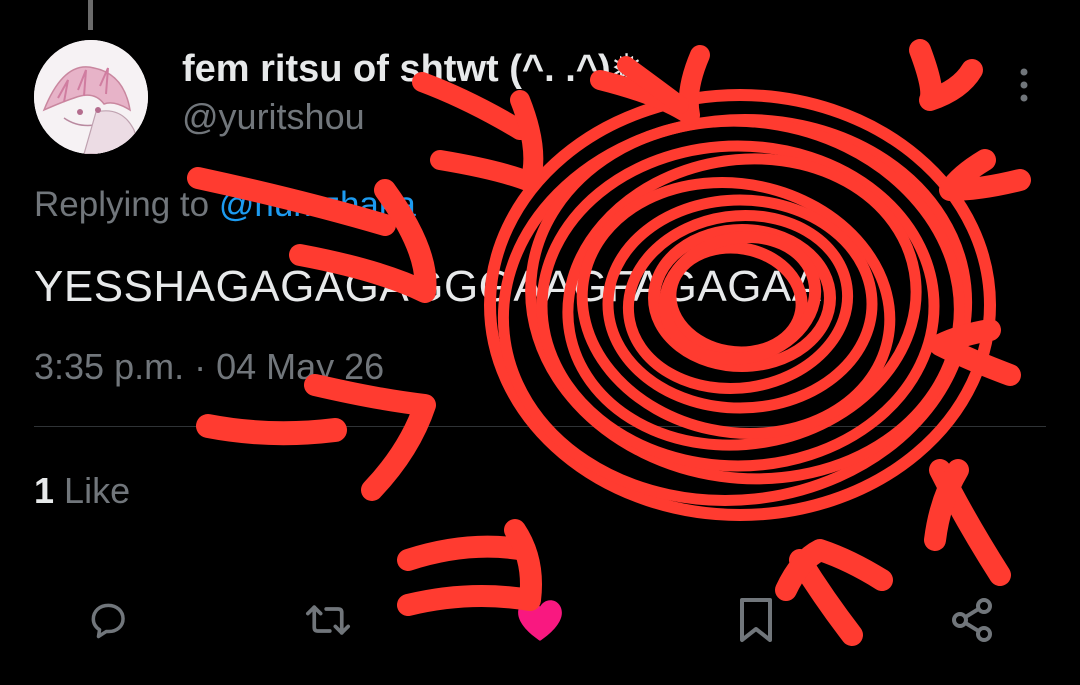 The height and width of the screenshot is (685, 1080). What do you see at coordinates (1024, 86) in the screenshot?
I see `more-vertical-icon` at bounding box center [1024, 86].